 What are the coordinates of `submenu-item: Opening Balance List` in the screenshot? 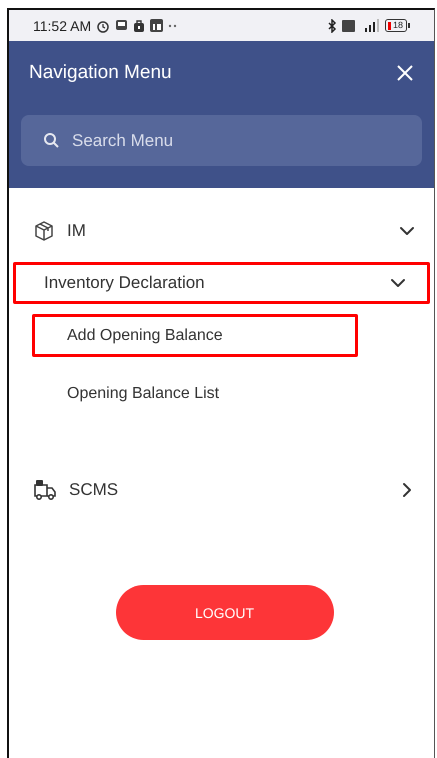 It's located at (195, 394).